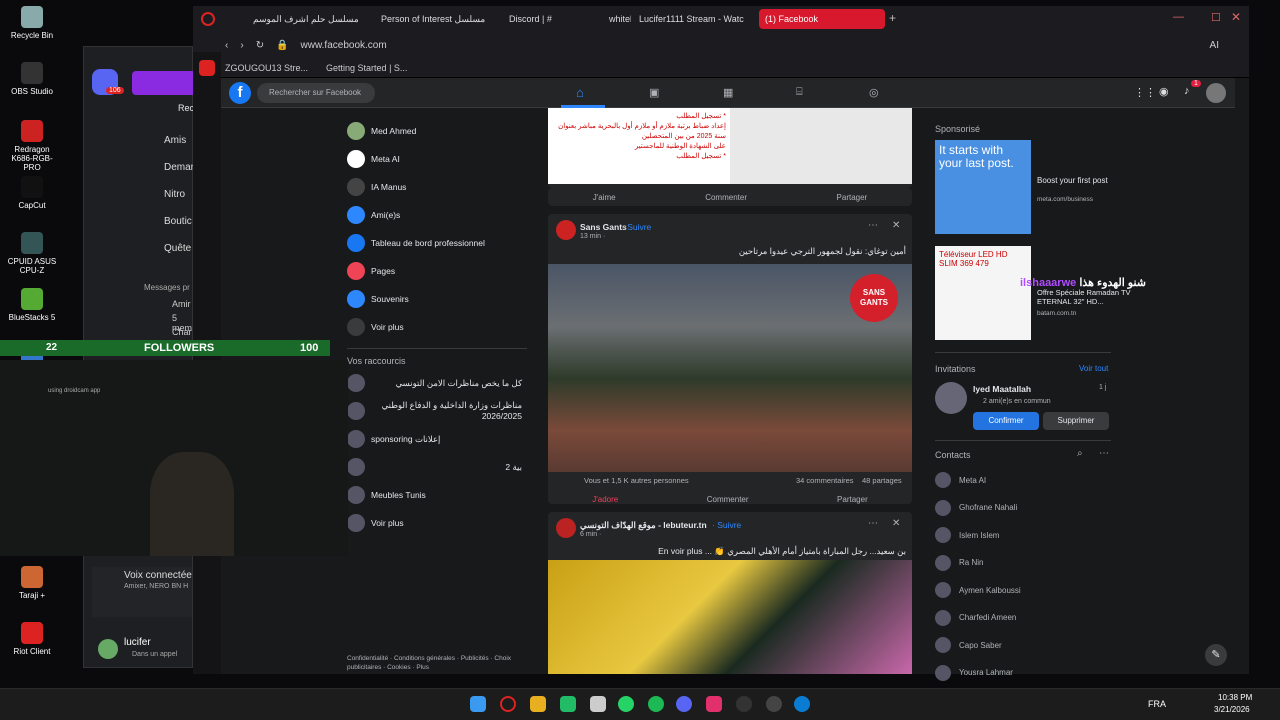 The image size is (1280, 720). What do you see at coordinates (714, 704) in the screenshot?
I see `instagram-icon` at bounding box center [714, 704].